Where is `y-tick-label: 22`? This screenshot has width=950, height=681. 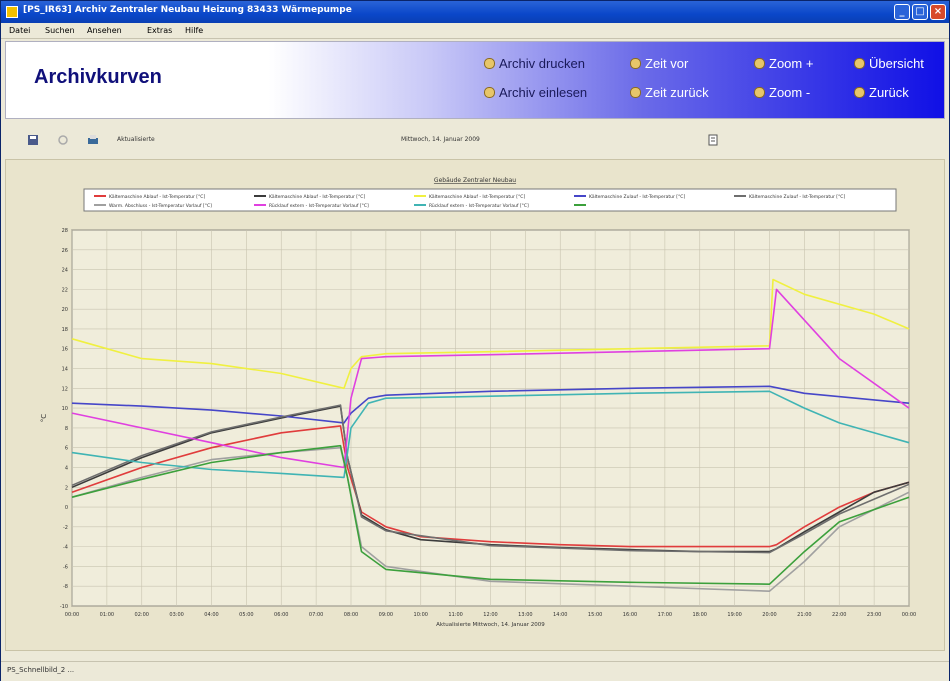
y-tick-label: 22 is located at coordinates (65, 290).